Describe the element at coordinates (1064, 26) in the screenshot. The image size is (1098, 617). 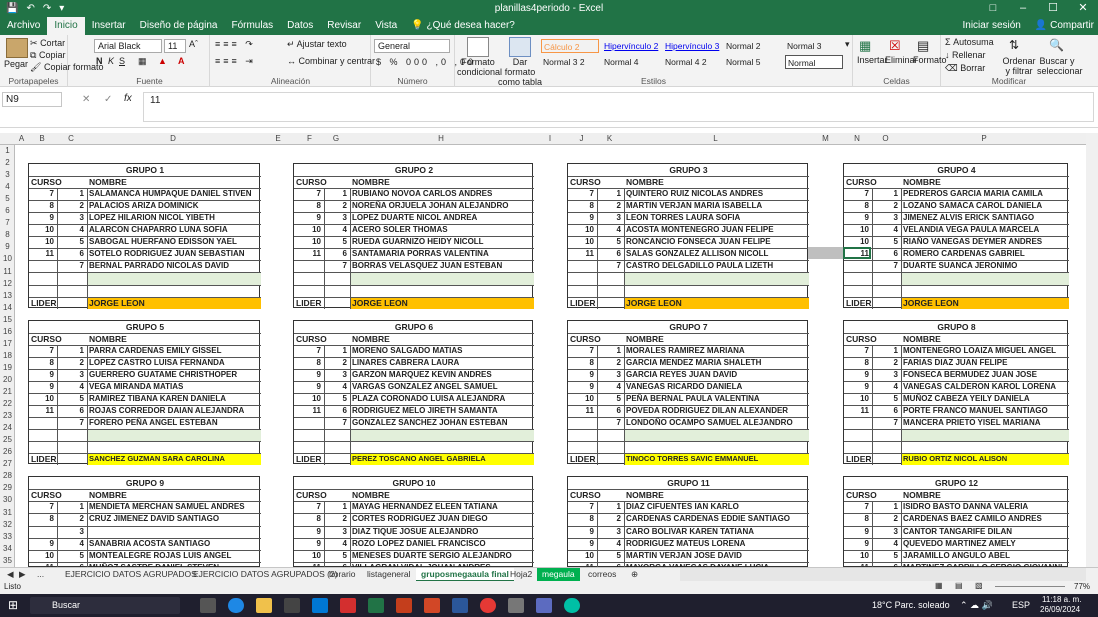
I see `share-button: 👤 Compartir` at that location.